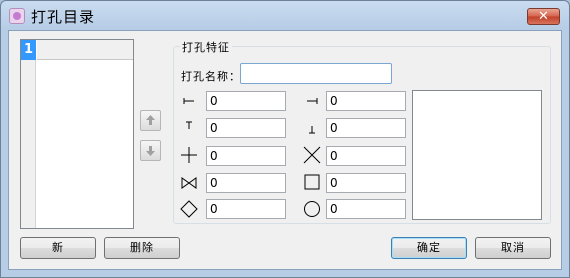 Image resolution: width=570 pixels, height=278 pixels. Describe the element at coordinates (17, 16) in the screenshot. I see `app-icon` at that location.